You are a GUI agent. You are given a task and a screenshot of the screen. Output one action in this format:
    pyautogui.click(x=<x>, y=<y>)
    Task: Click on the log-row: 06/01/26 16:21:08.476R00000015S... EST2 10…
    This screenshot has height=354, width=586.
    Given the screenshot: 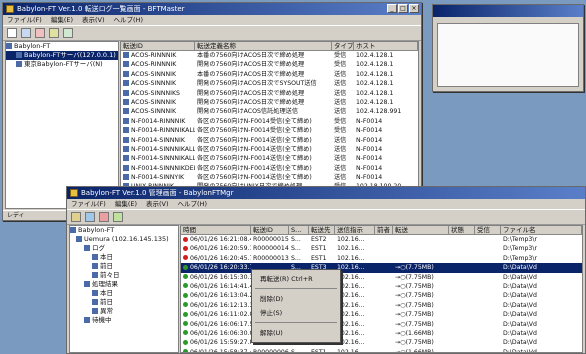 What is the action you would take?
    pyautogui.click(x=381, y=239)
    